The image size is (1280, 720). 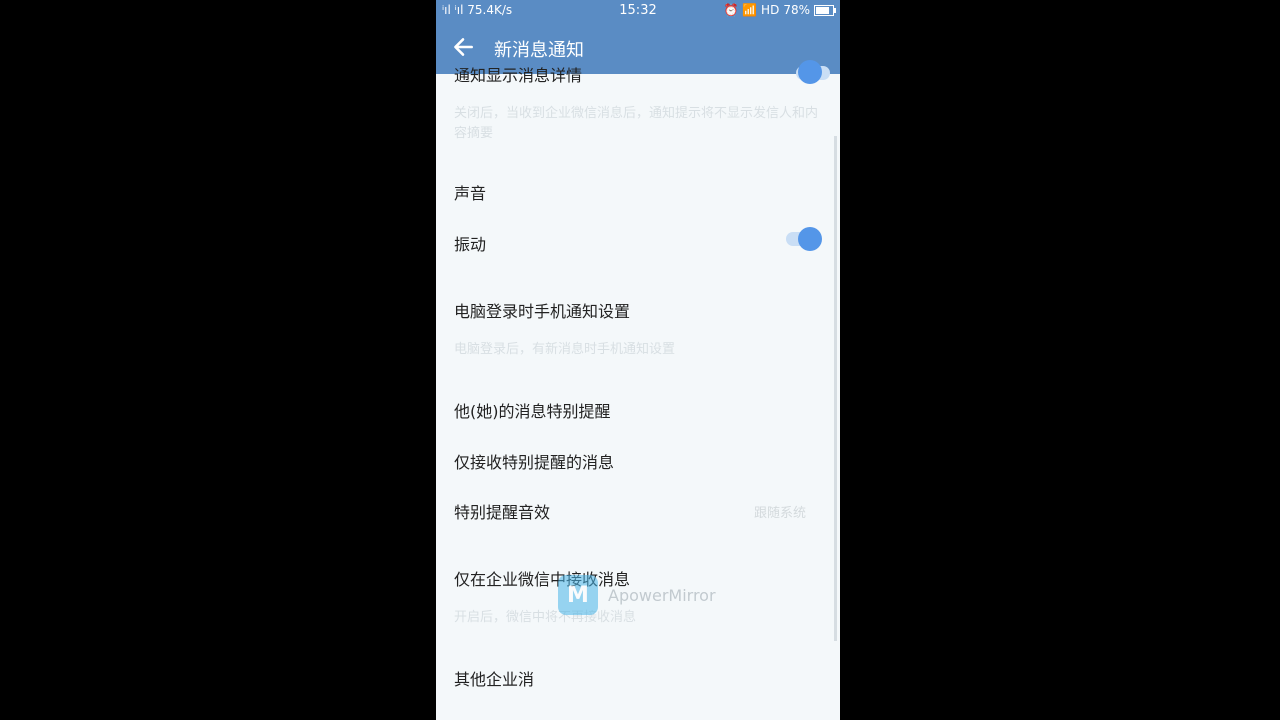 What do you see at coordinates (539, 50) in the screenshot?
I see `page-title: 新消息通知` at bounding box center [539, 50].